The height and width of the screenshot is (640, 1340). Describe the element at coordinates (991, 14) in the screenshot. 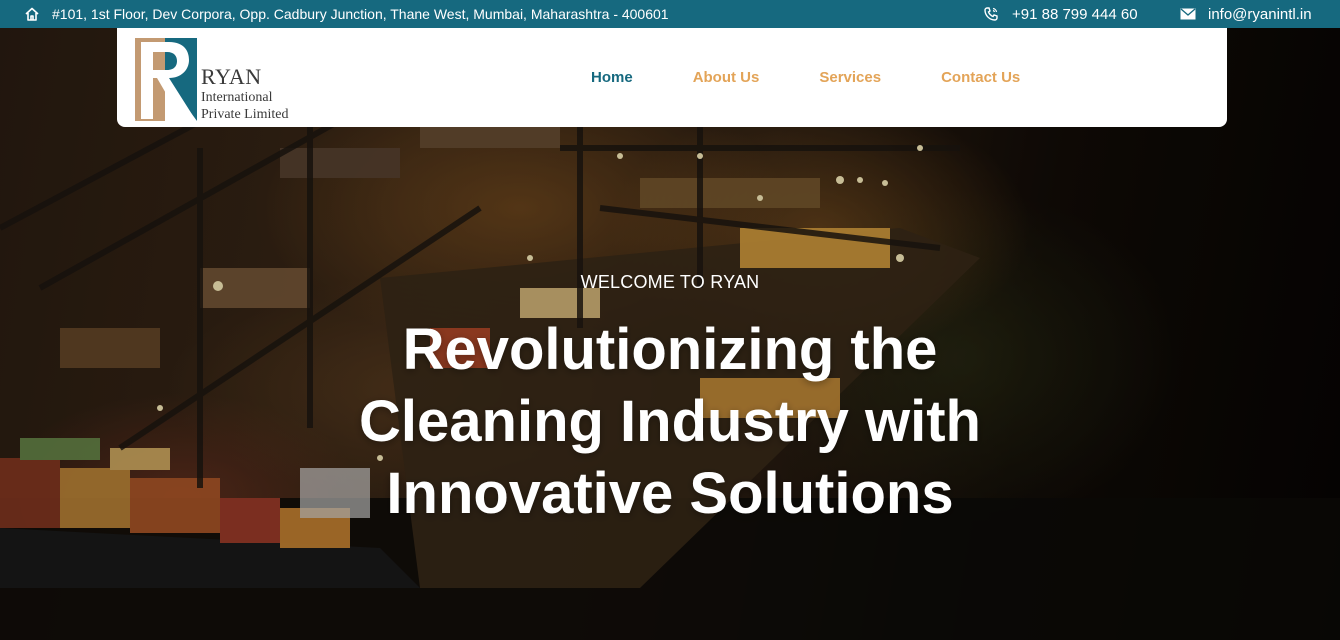

I see `phone-icon` at that location.